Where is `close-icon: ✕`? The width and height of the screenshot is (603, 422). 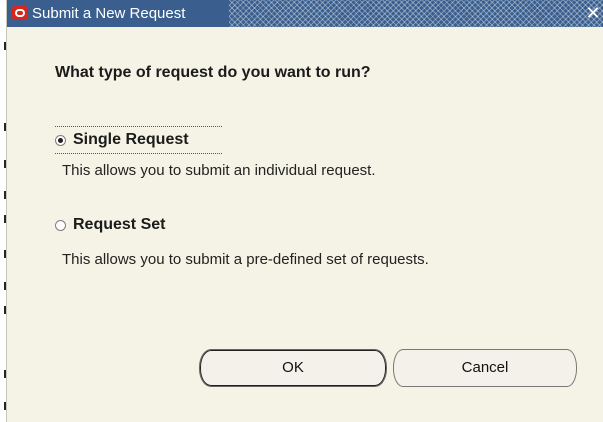 close-icon: ✕ is located at coordinates (593, 13).